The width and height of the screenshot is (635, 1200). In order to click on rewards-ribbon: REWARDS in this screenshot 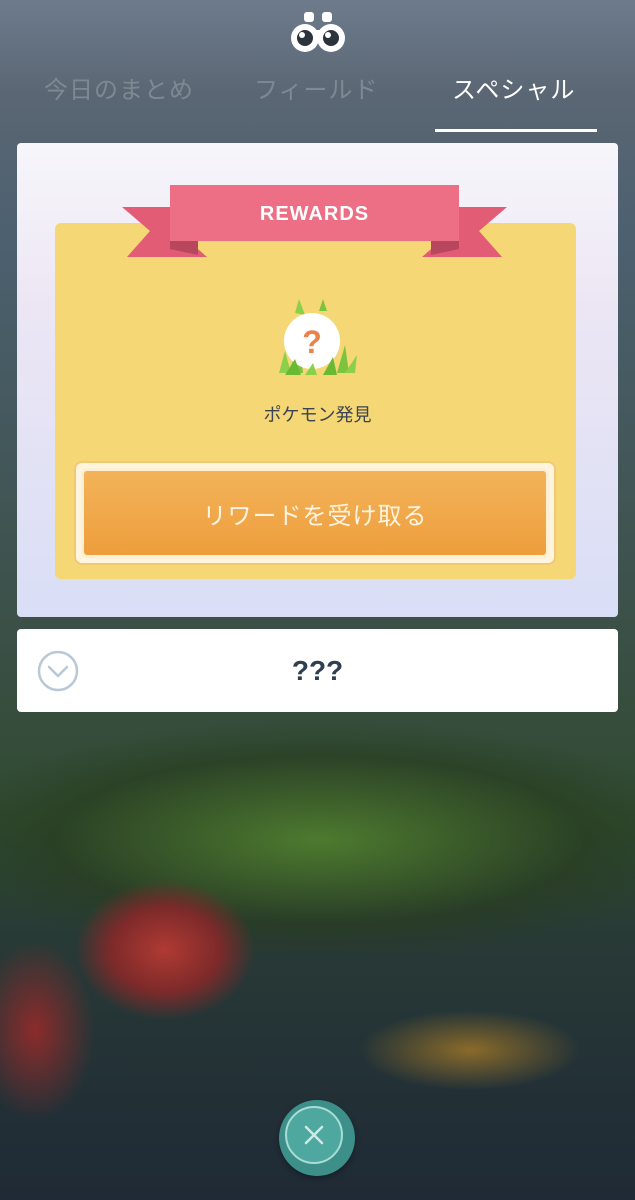, I will do `click(314, 222)`.